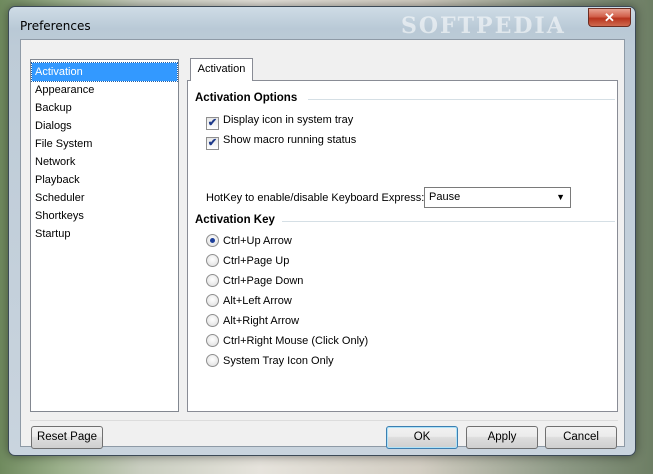 The height and width of the screenshot is (474, 653). What do you see at coordinates (422, 437) in the screenshot?
I see `ok-button: OK` at bounding box center [422, 437].